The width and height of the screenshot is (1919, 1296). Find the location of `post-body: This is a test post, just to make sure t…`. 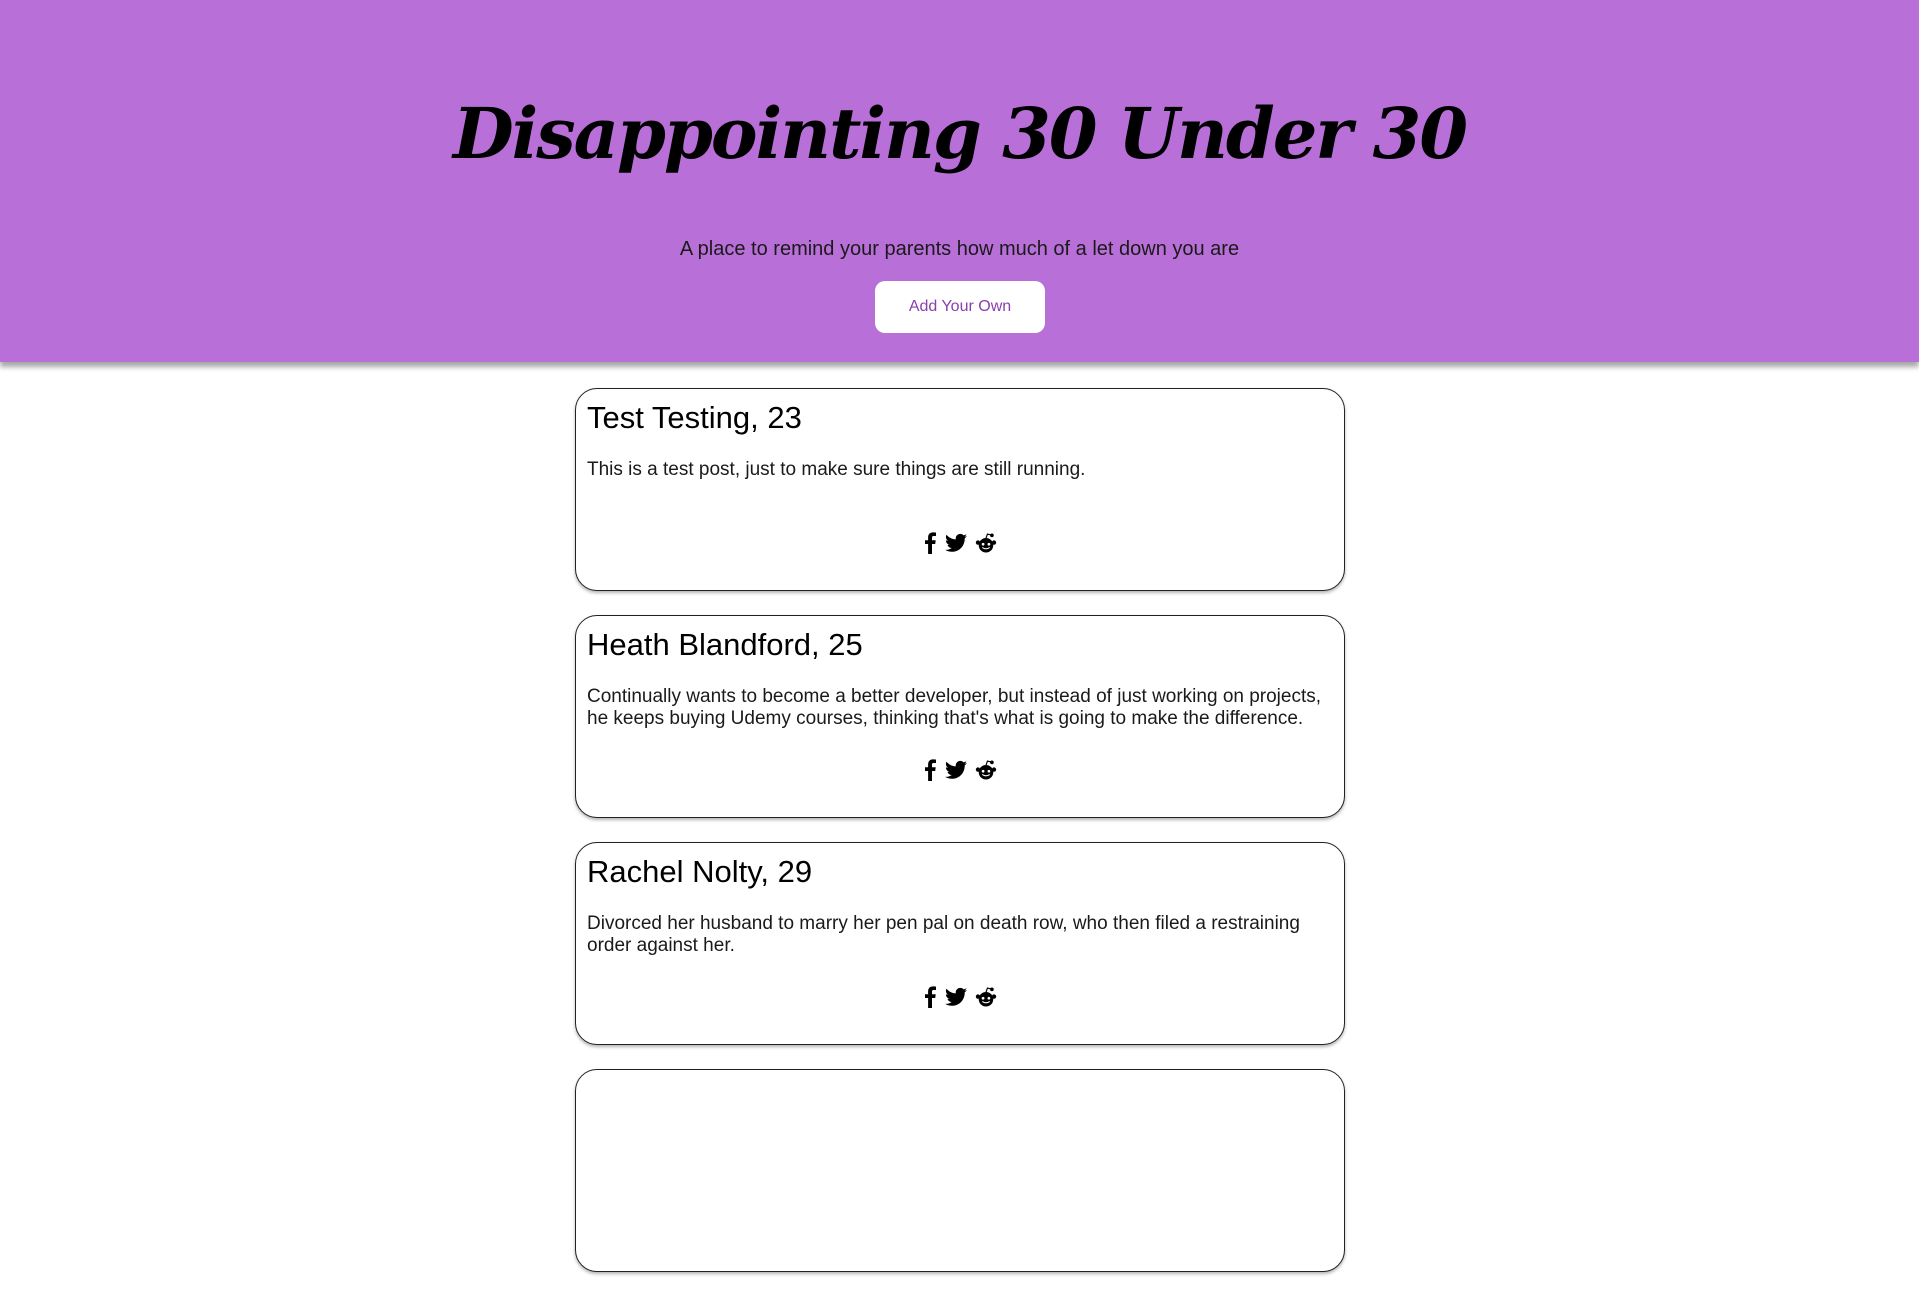

post-body: This is a test post, just to make sure t… is located at coordinates (836, 469).